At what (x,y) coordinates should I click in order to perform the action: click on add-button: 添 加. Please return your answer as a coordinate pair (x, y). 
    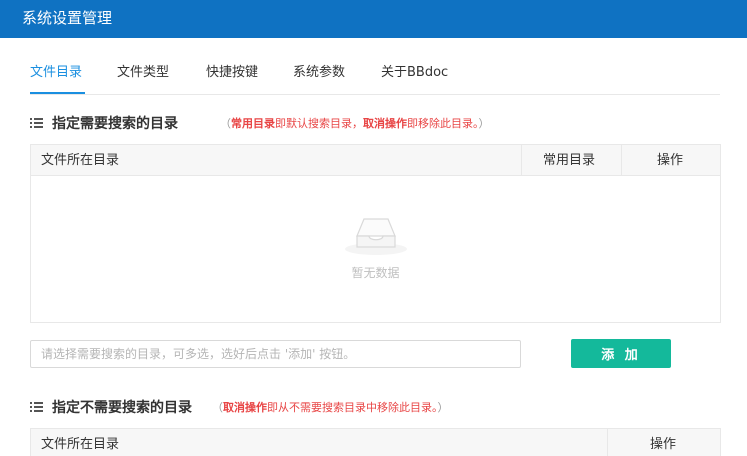
    Looking at the image, I should click on (621, 353).